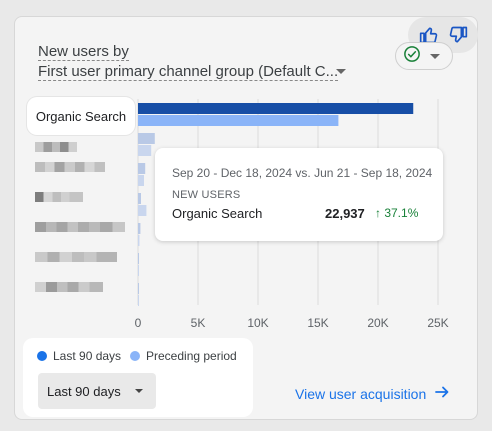  Describe the element at coordinates (87, 356) in the screenshot. I see `legend-label-current: Last 90 days` at that location.